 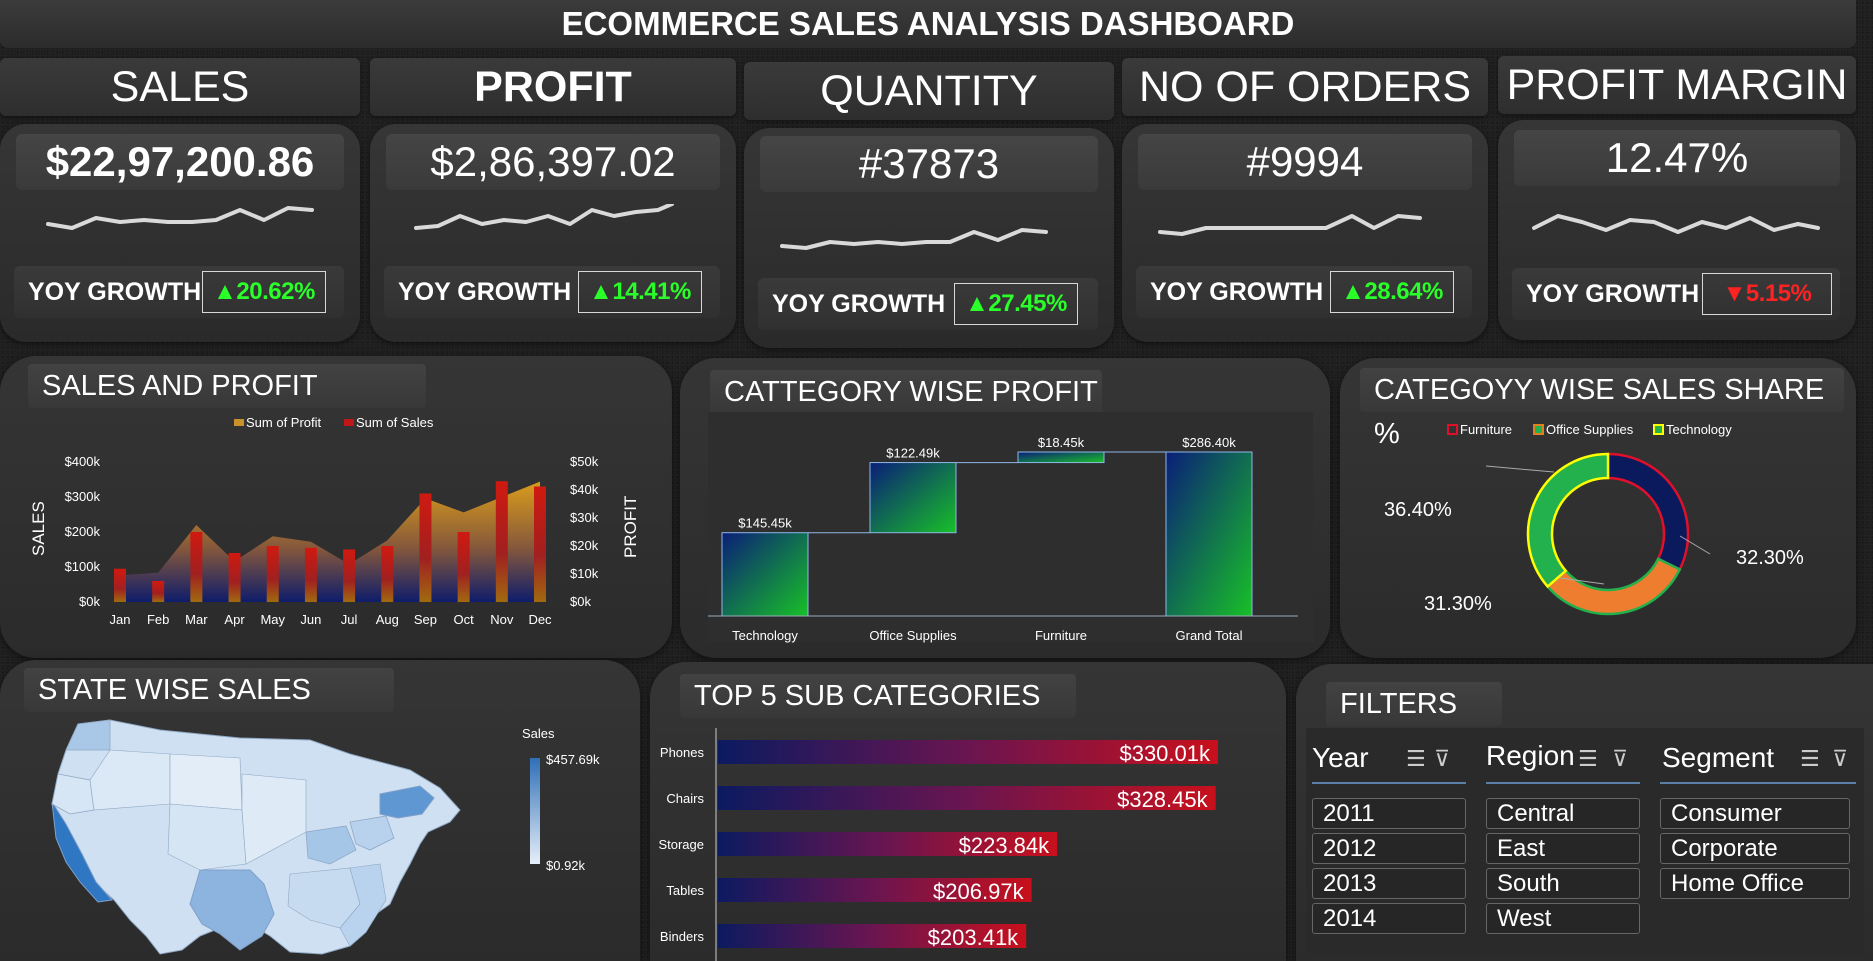 What do you see at coordinates (1389, 918) in the screenshot?
I see `year-option: 2014` at bounding box center [1389, 918].